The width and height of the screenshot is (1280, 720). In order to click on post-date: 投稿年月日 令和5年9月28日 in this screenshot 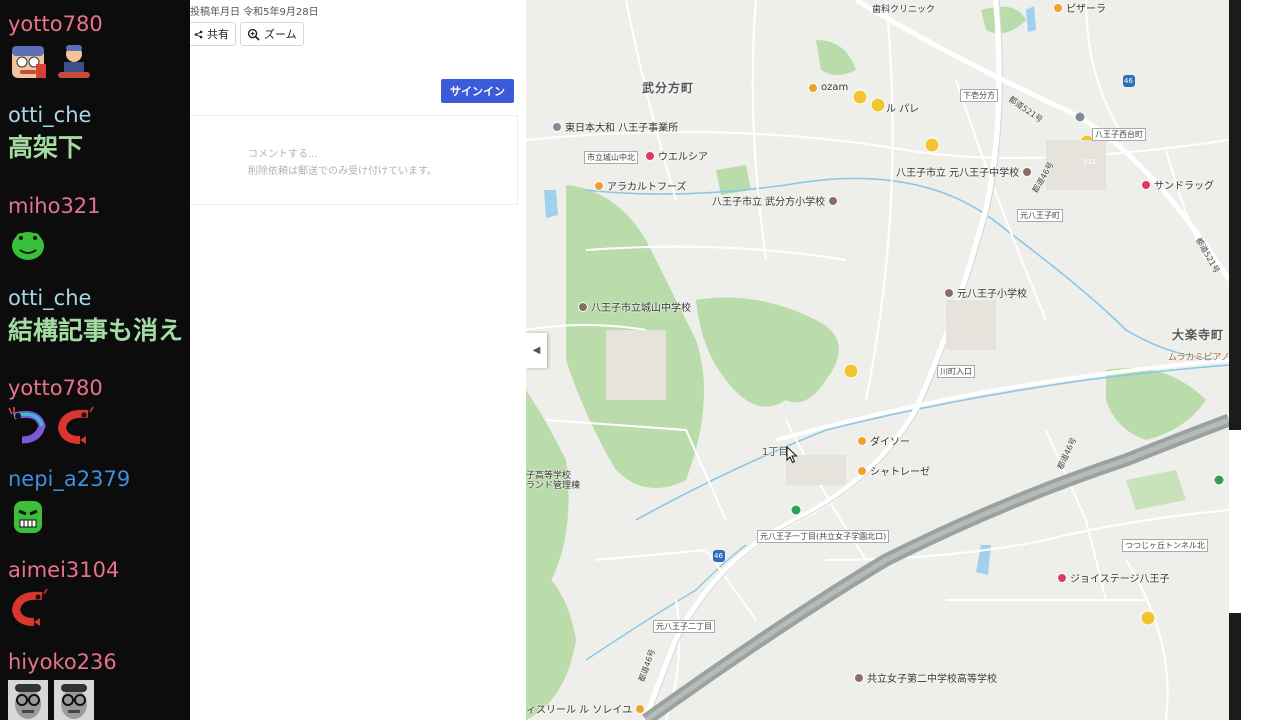, I will do `click(254, 12)`.